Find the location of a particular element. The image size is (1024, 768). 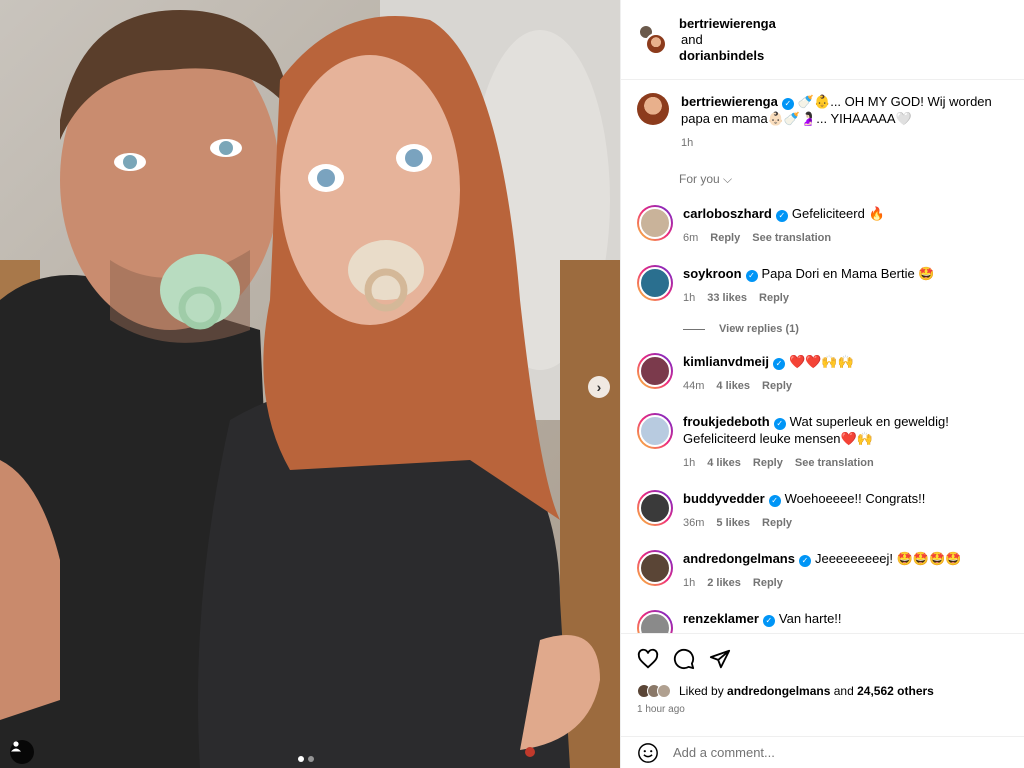

comment-username: carloboszhard is located at coordinates (727, 213).